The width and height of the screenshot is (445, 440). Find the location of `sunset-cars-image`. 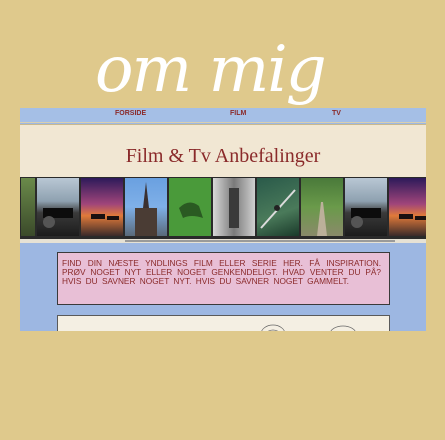

sunset-cars-image is located at coordinates (102, 207).